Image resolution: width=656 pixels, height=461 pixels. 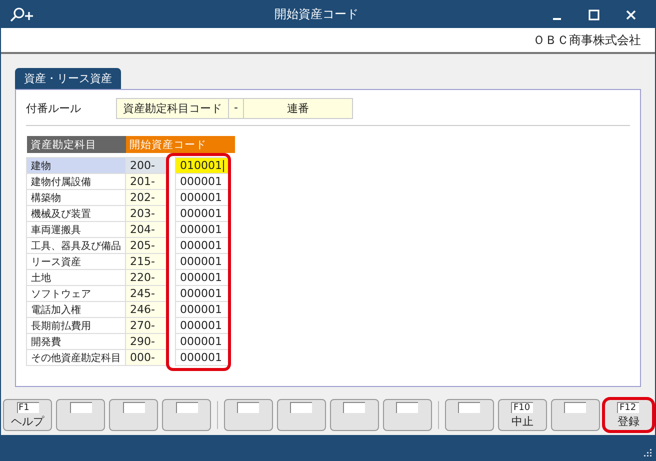 I want to click on rule-part: 連番, so click(x=298, y=109).